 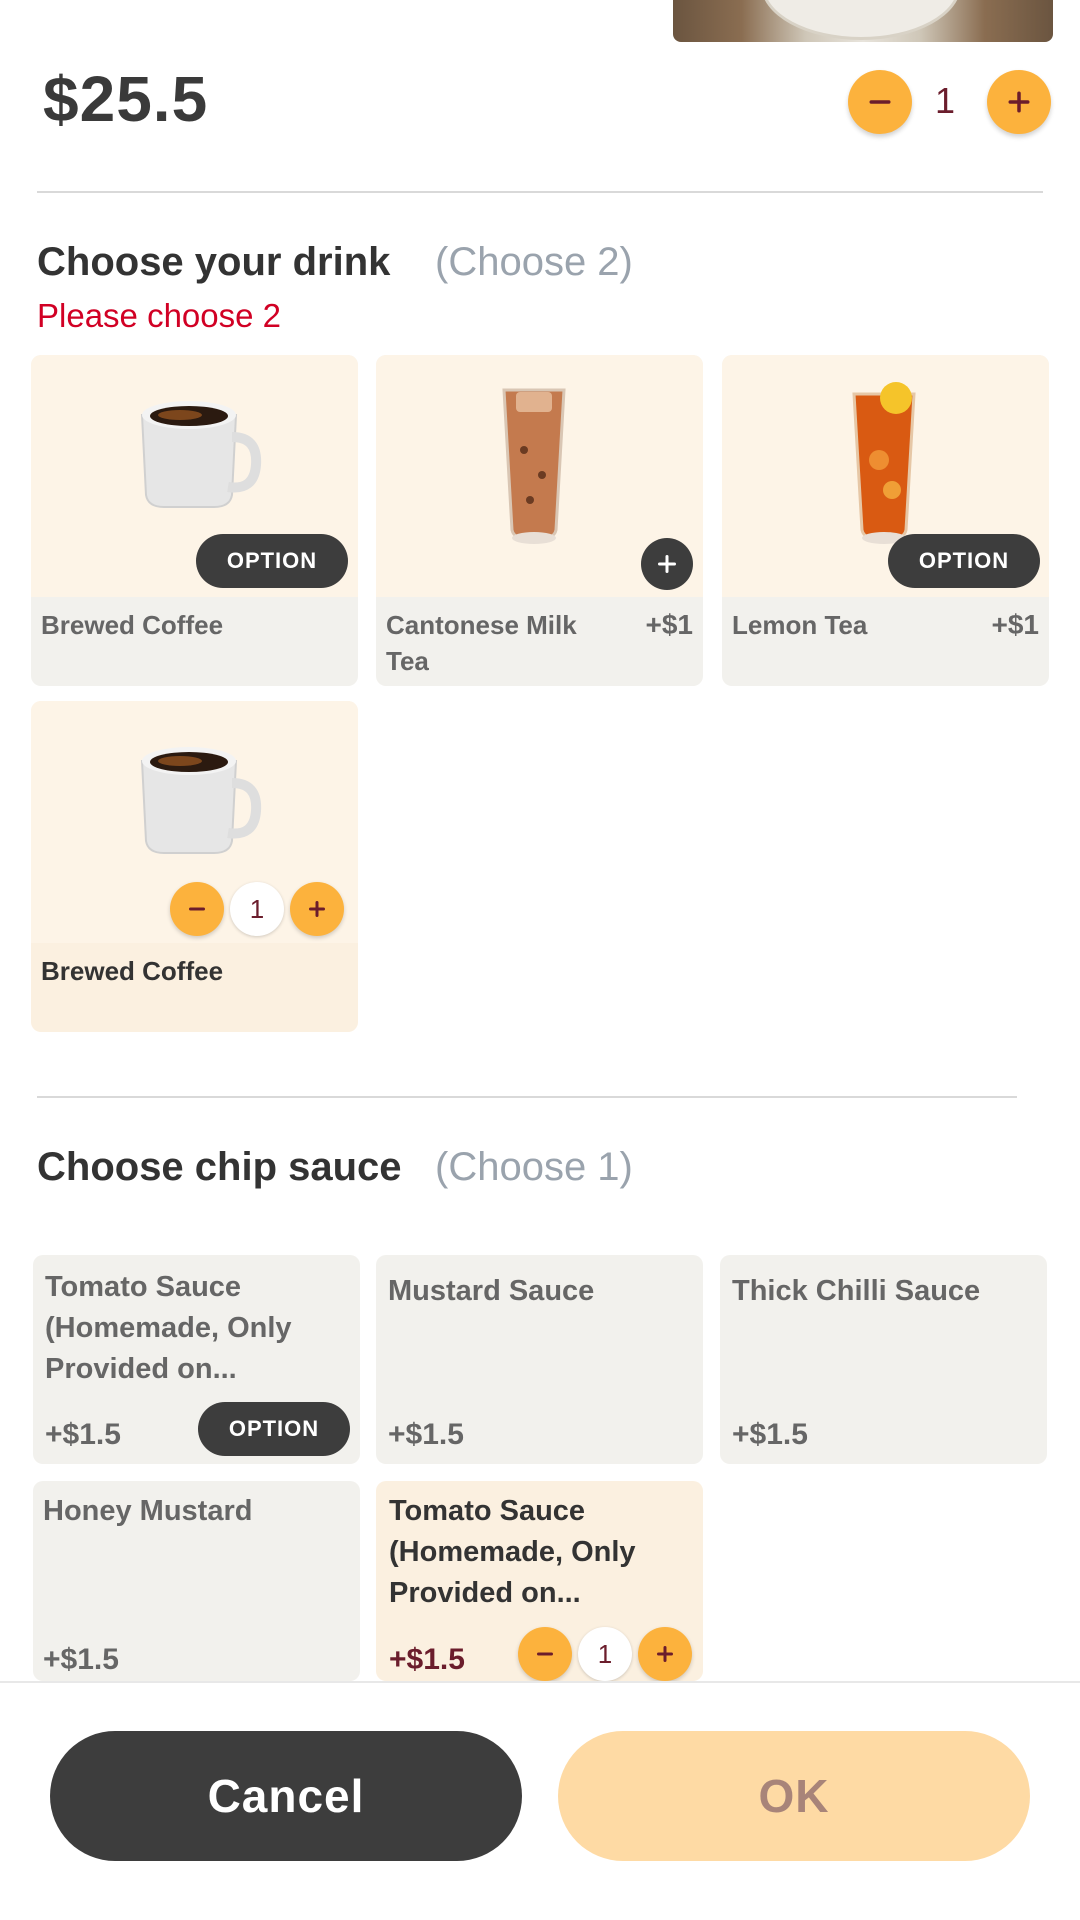 I want to click on drink-card-cantonese-milk-tea: Cantonese Milk Tea +$1, so click(x=539, y=520).